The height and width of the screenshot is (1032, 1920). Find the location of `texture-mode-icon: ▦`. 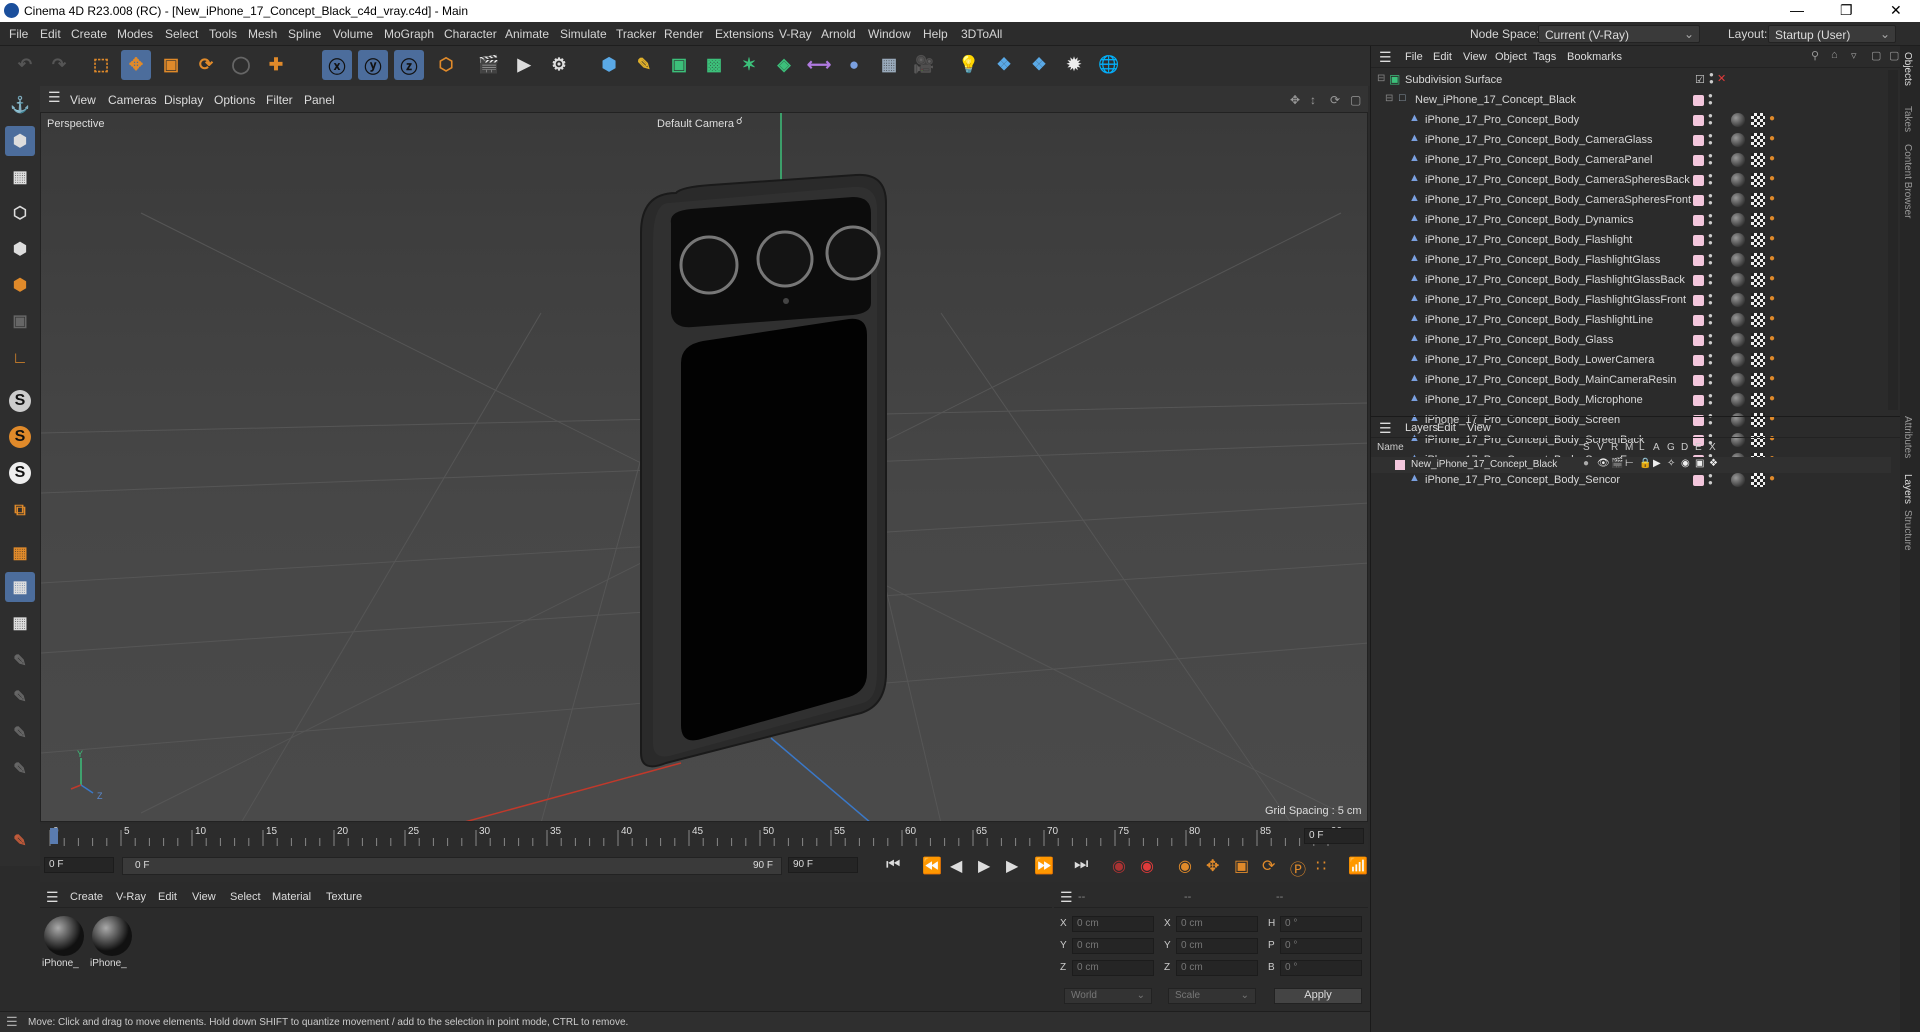

texture-mode-icon: ▦ is located at coordinates (20, 177).